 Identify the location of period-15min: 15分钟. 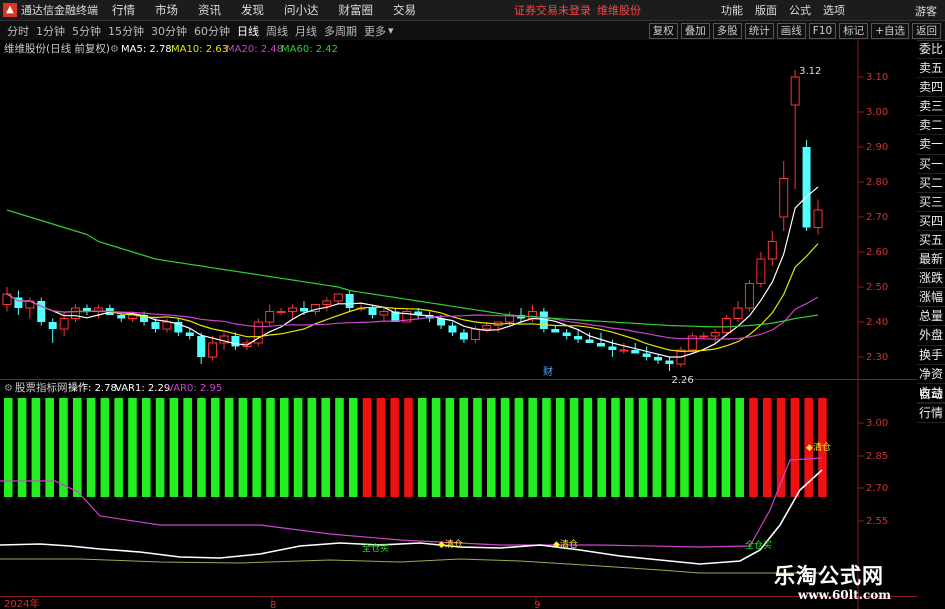
(126, 31).